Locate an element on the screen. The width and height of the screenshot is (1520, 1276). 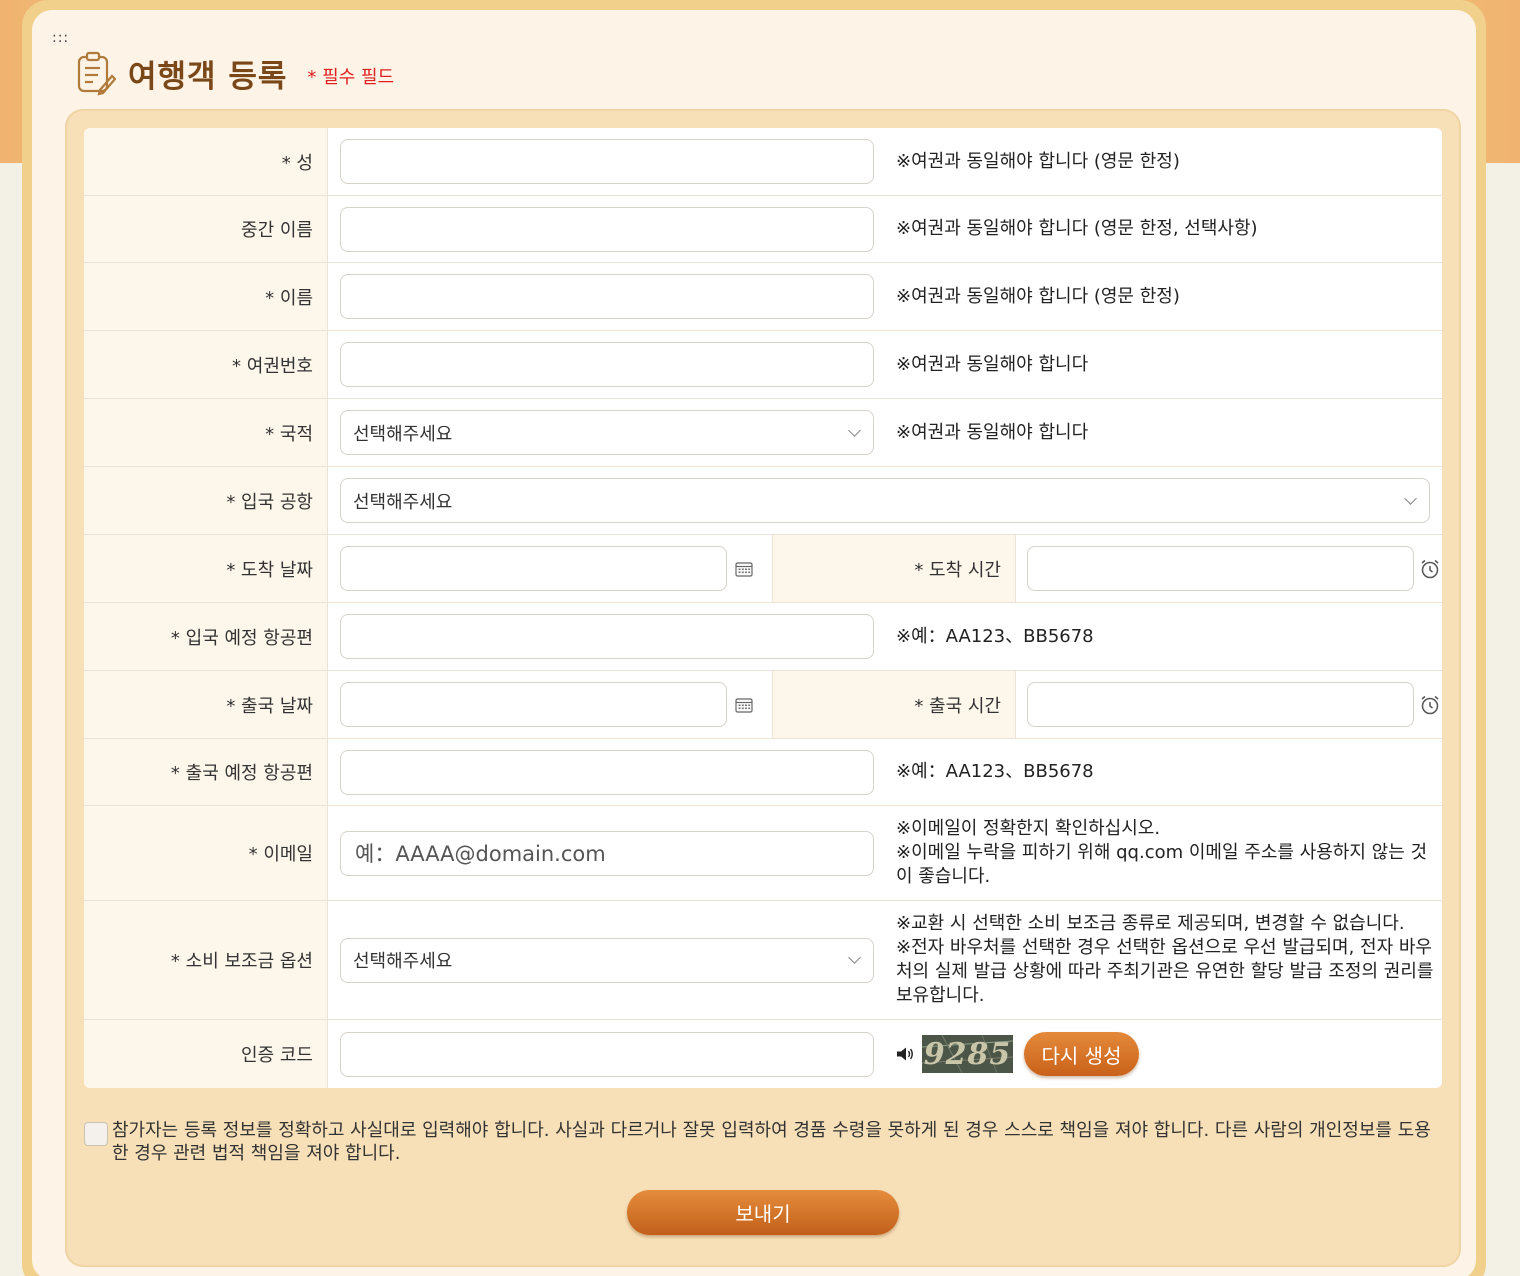
regenerate-captcha-button: 다시 생성 is located at coordinates (1081, 1054).